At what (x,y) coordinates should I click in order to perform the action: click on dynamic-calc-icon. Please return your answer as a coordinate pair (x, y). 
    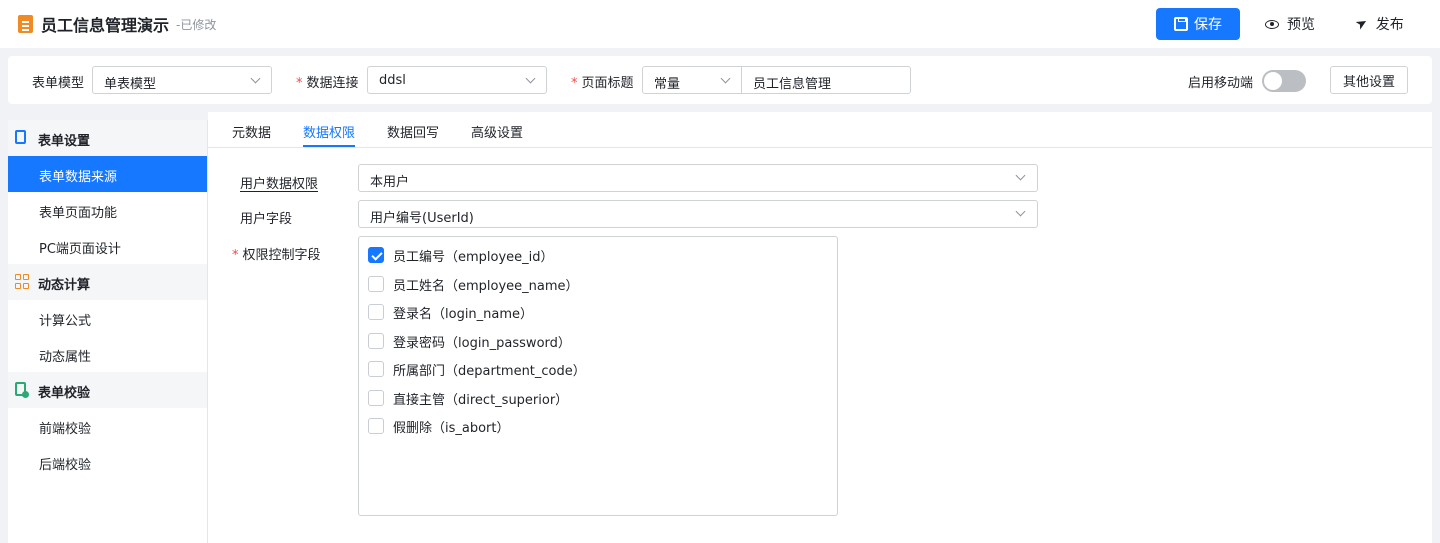
    Looking at the image, I should click on (22, 282).